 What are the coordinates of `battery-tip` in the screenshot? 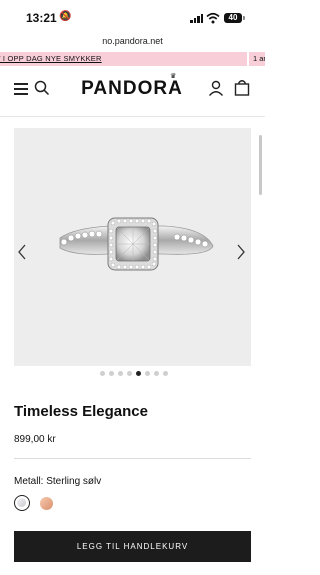 It's located at (244, 18).